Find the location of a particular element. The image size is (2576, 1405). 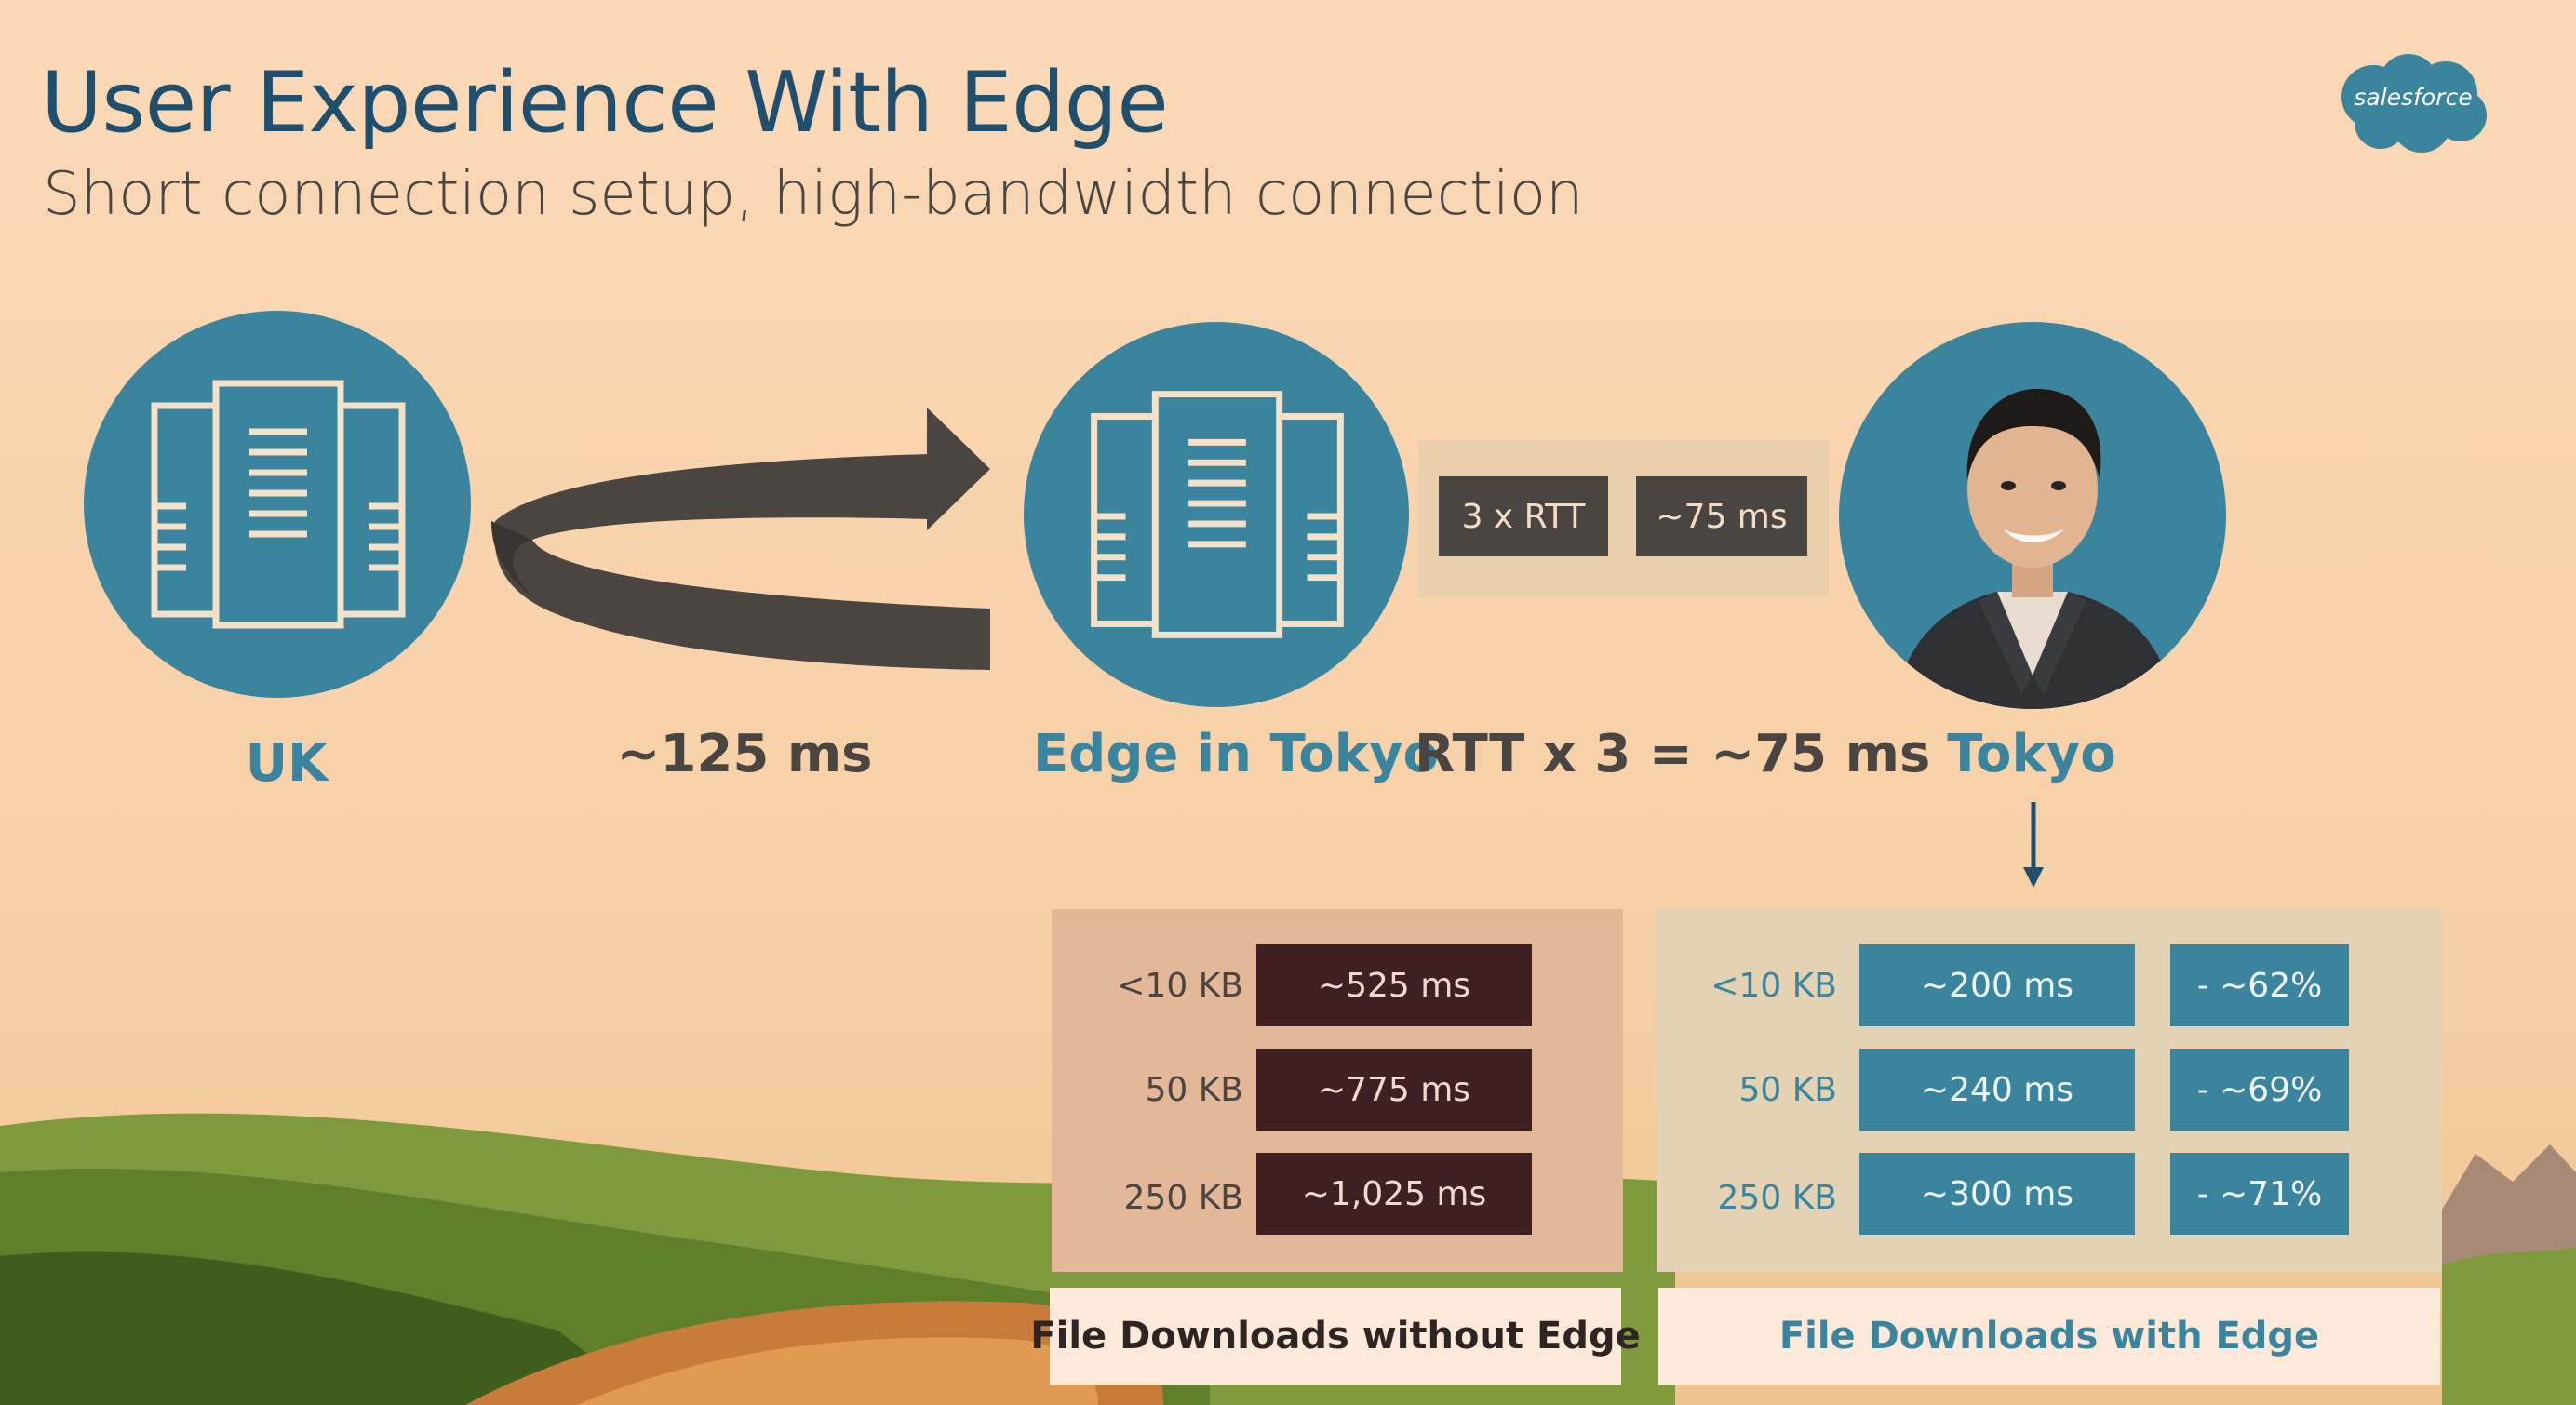

rtt-formula: RTT x 3 = ~75 ms is located at coordinates (1673, 754).